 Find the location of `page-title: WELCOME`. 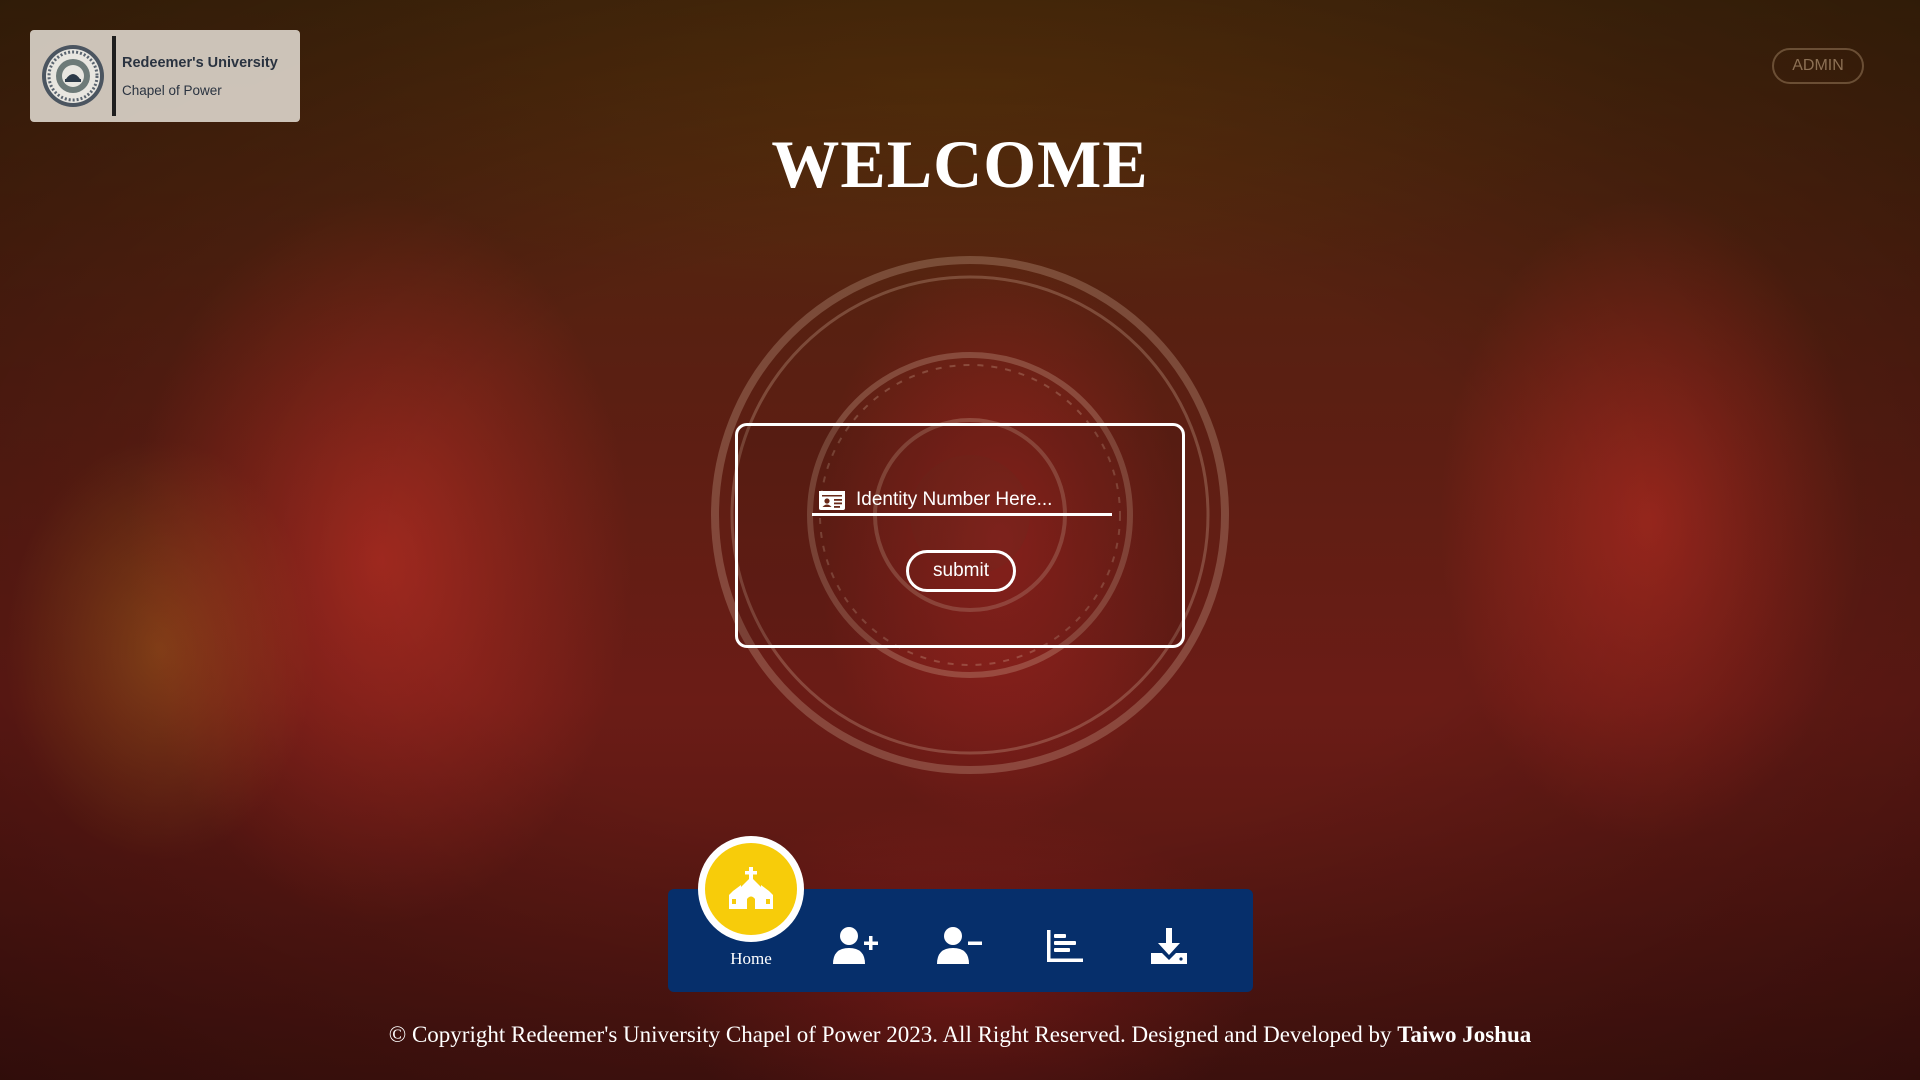

page-title: WELCOME is located at coordinates (960, 164).